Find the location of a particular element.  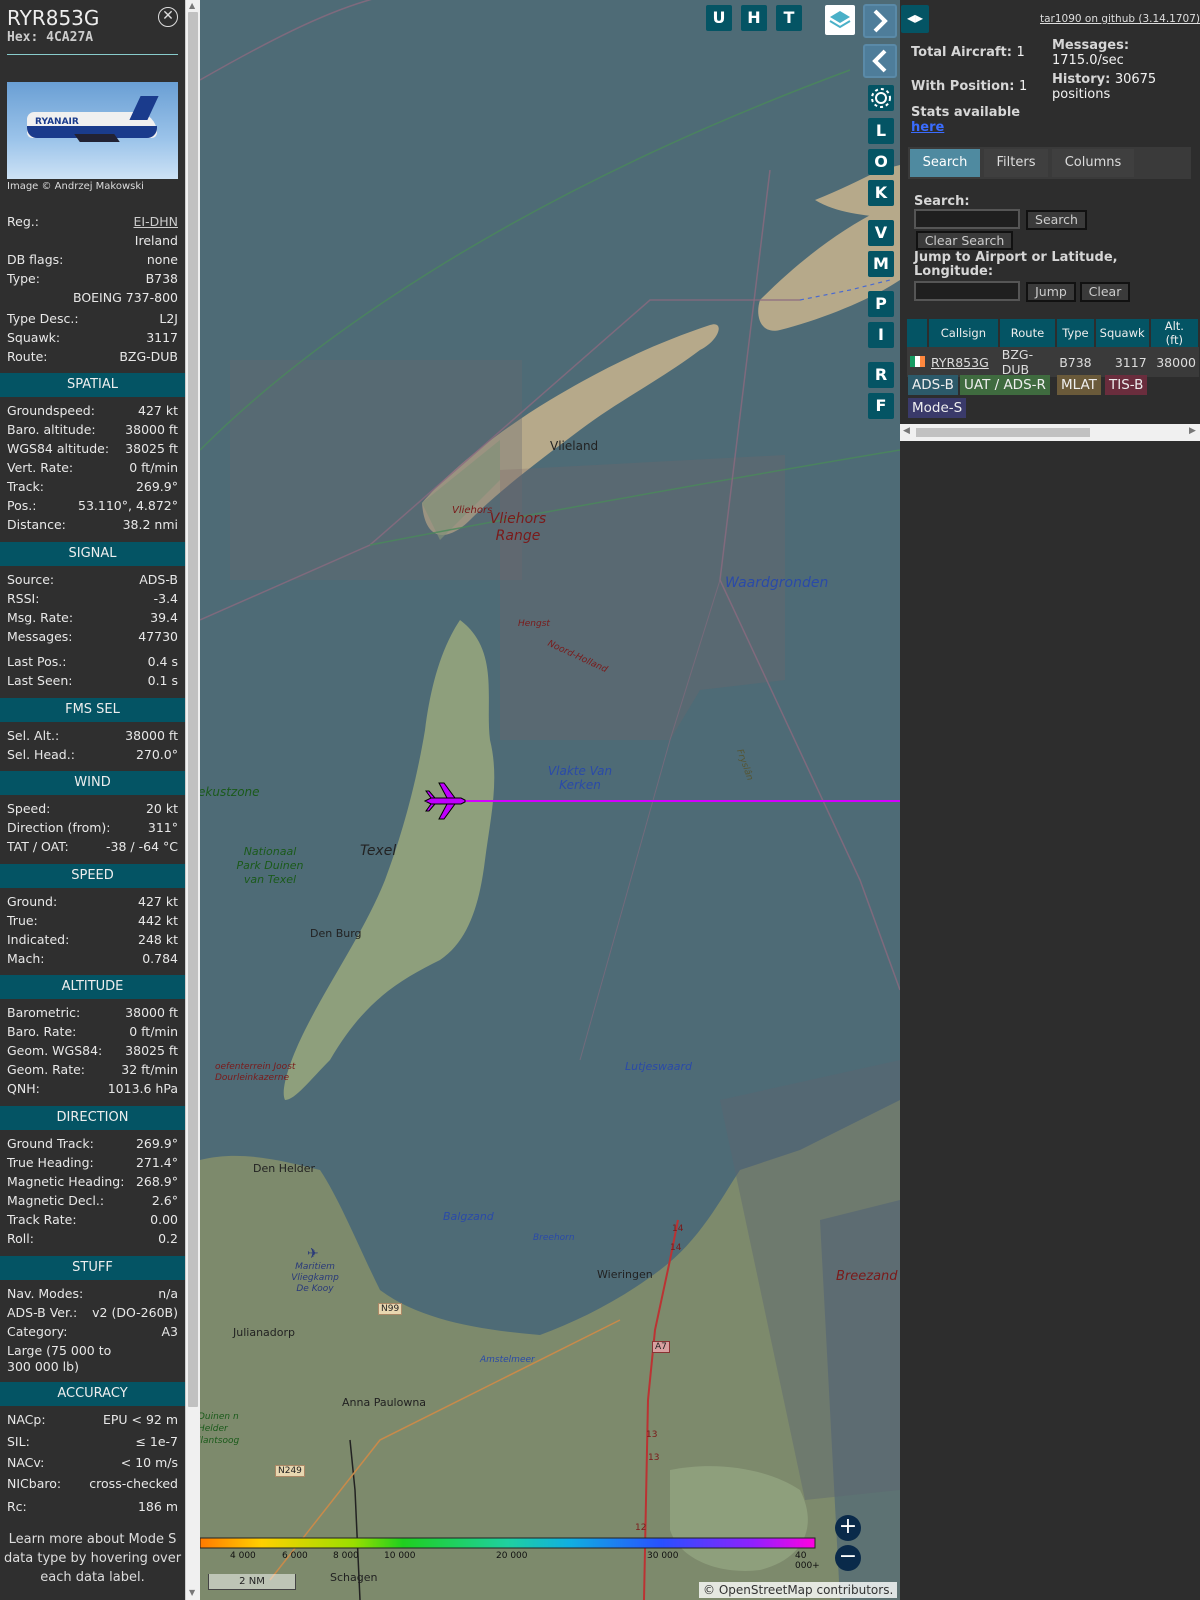

jump-input is located at coordinates (967, 291).